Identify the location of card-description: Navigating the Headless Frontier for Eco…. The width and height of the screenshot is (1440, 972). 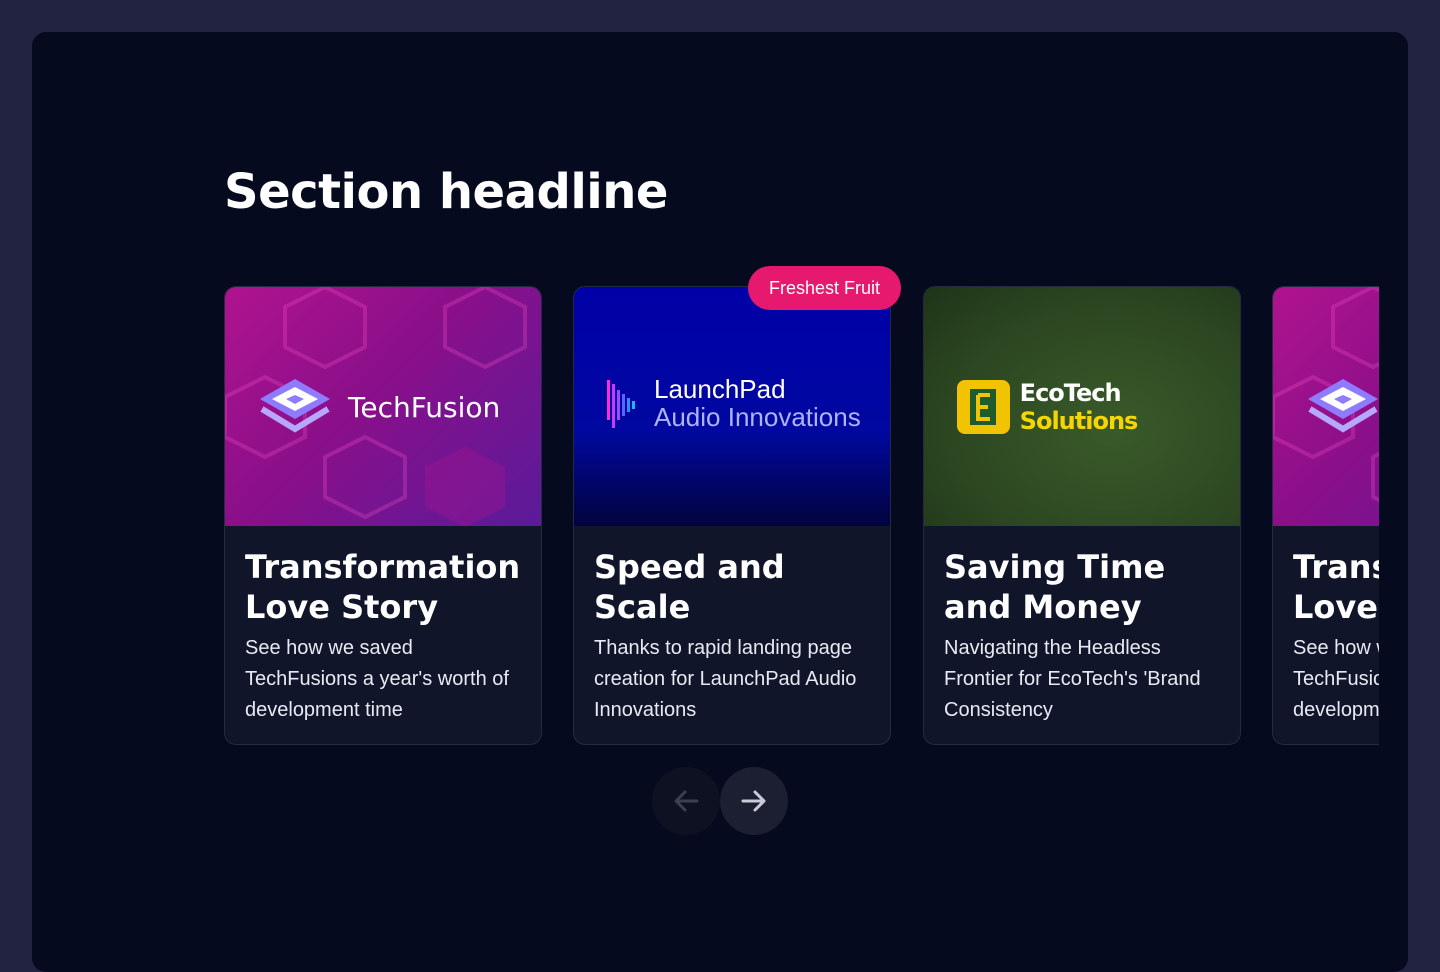
(1072, 679).